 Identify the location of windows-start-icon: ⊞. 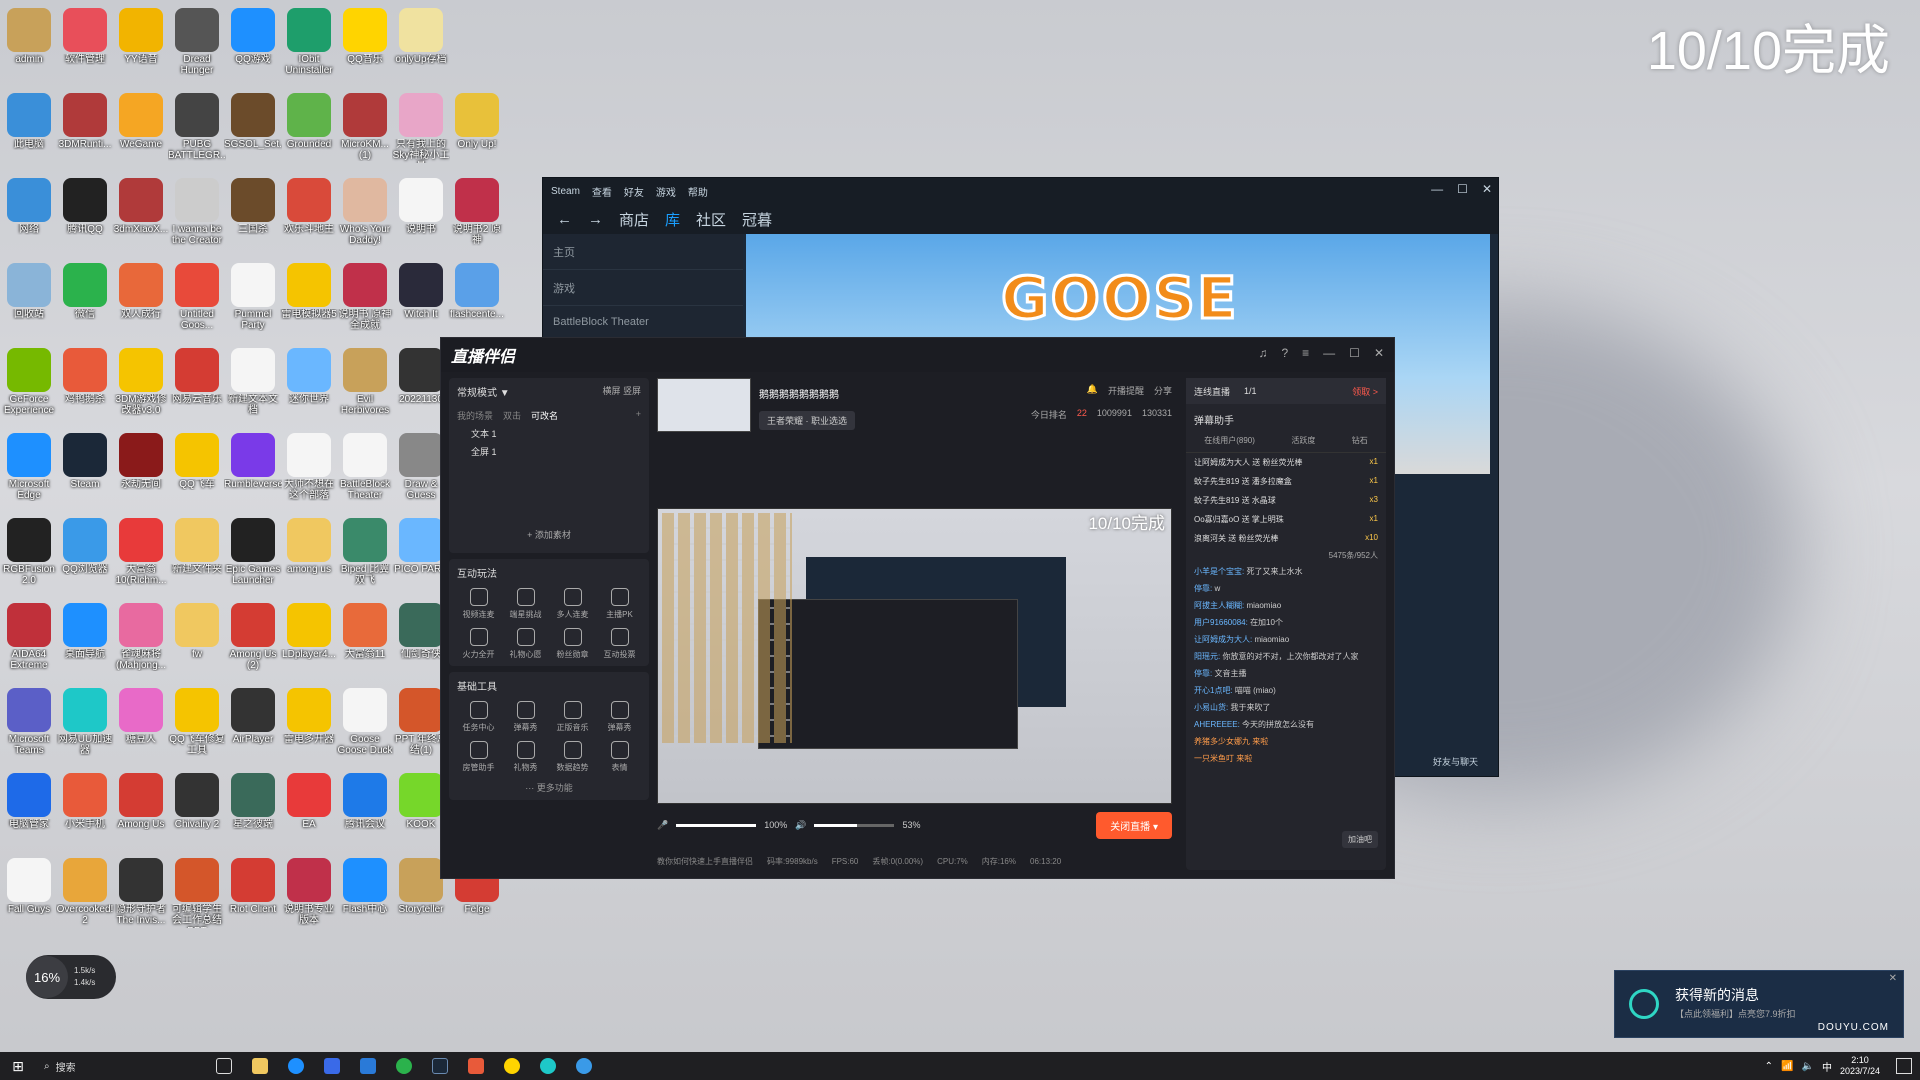
(18, 1066).